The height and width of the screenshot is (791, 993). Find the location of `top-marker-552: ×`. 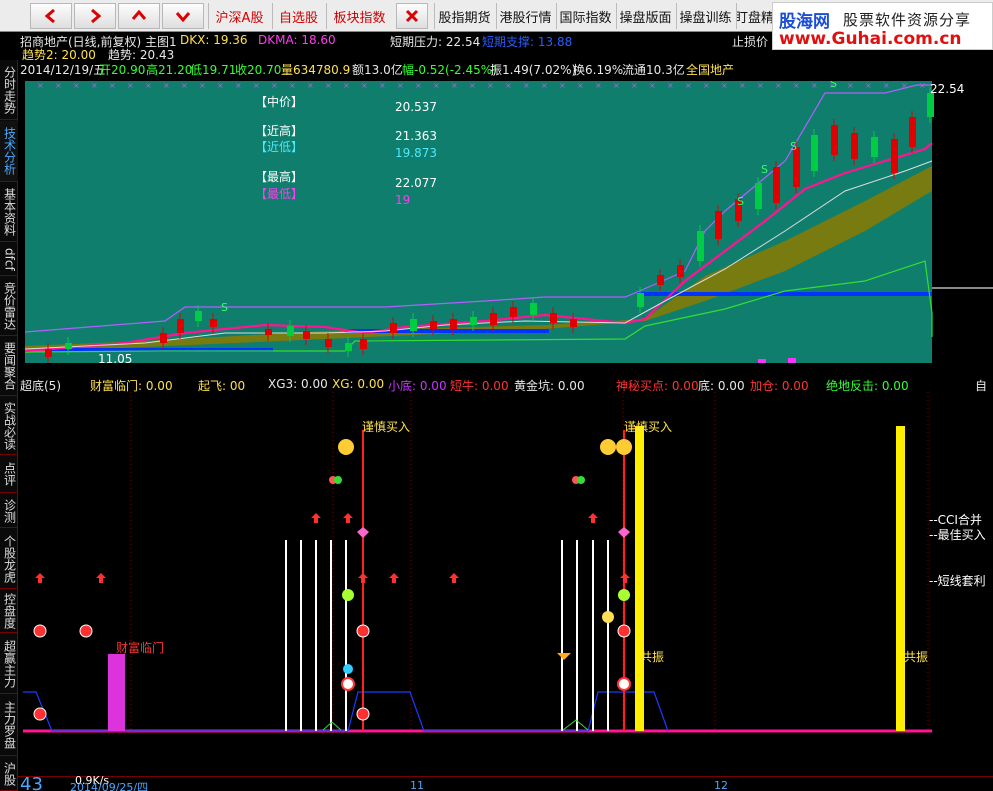

top-marker-552: × is located at coordinates (580, 85).